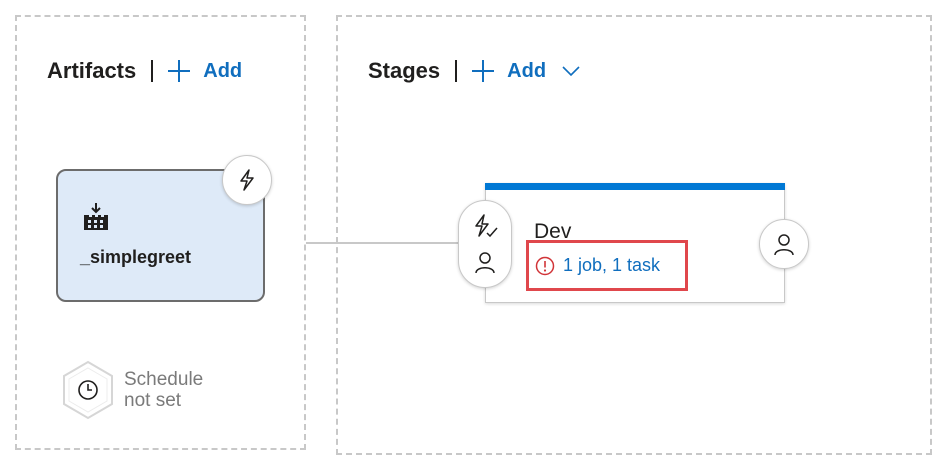 This screenshot has width=941, height=466. I want to click on continuous-deployment-trigger-button, so click(247, 180).